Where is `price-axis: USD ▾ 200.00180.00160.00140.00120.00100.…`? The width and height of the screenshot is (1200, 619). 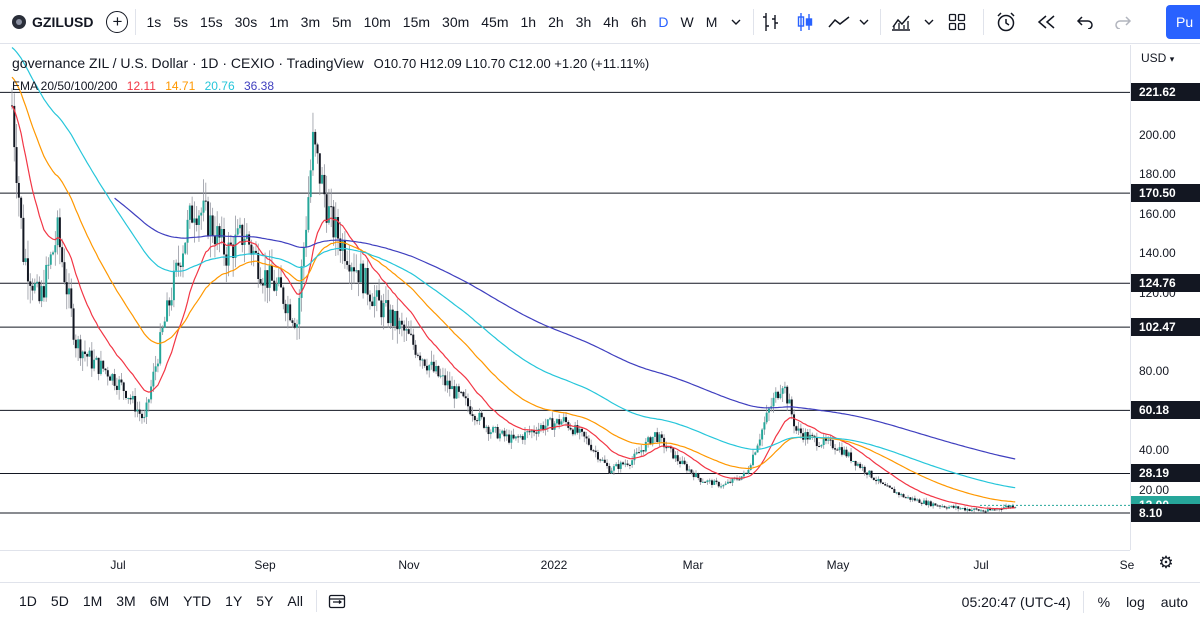
price-axis: USD ▾ 200.00180.00160.00140.00120.00100.… is located at coordinates (1165, 297).